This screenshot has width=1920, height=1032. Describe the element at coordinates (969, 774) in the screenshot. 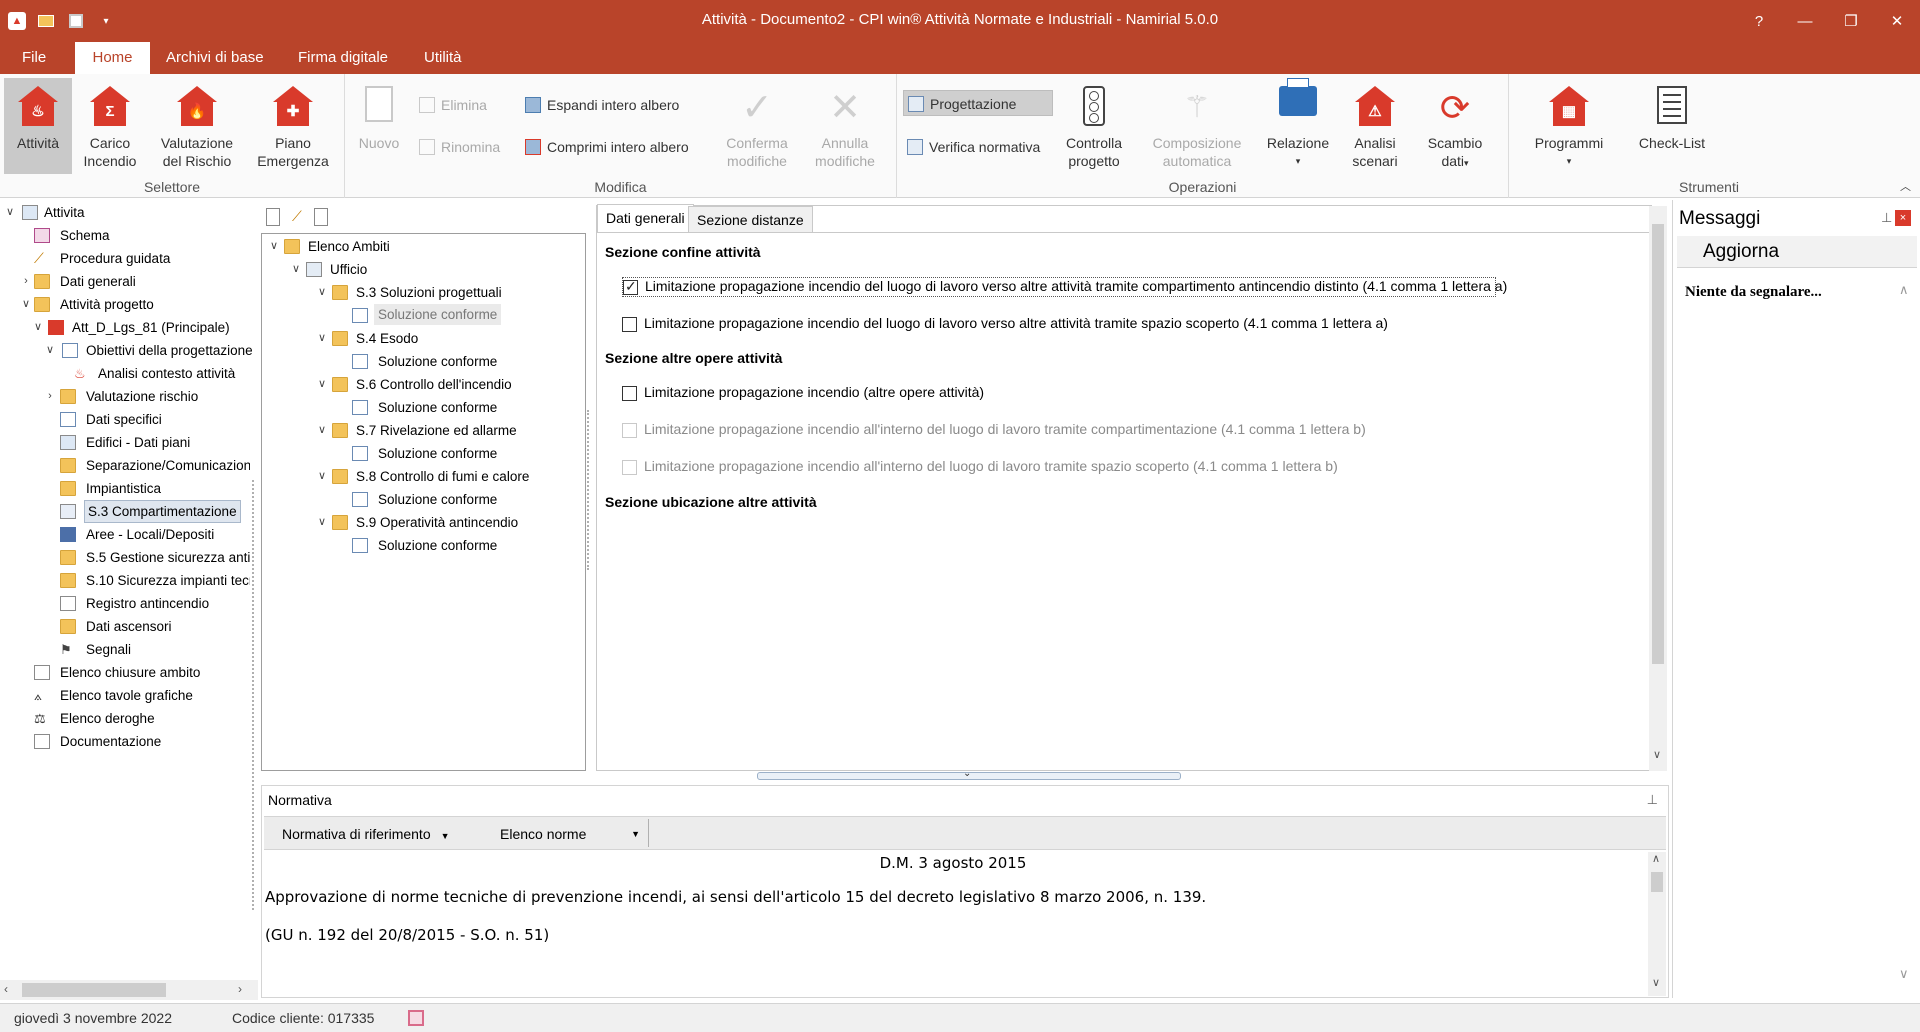

I see `horizontal-splitter: ⌄` at that location.